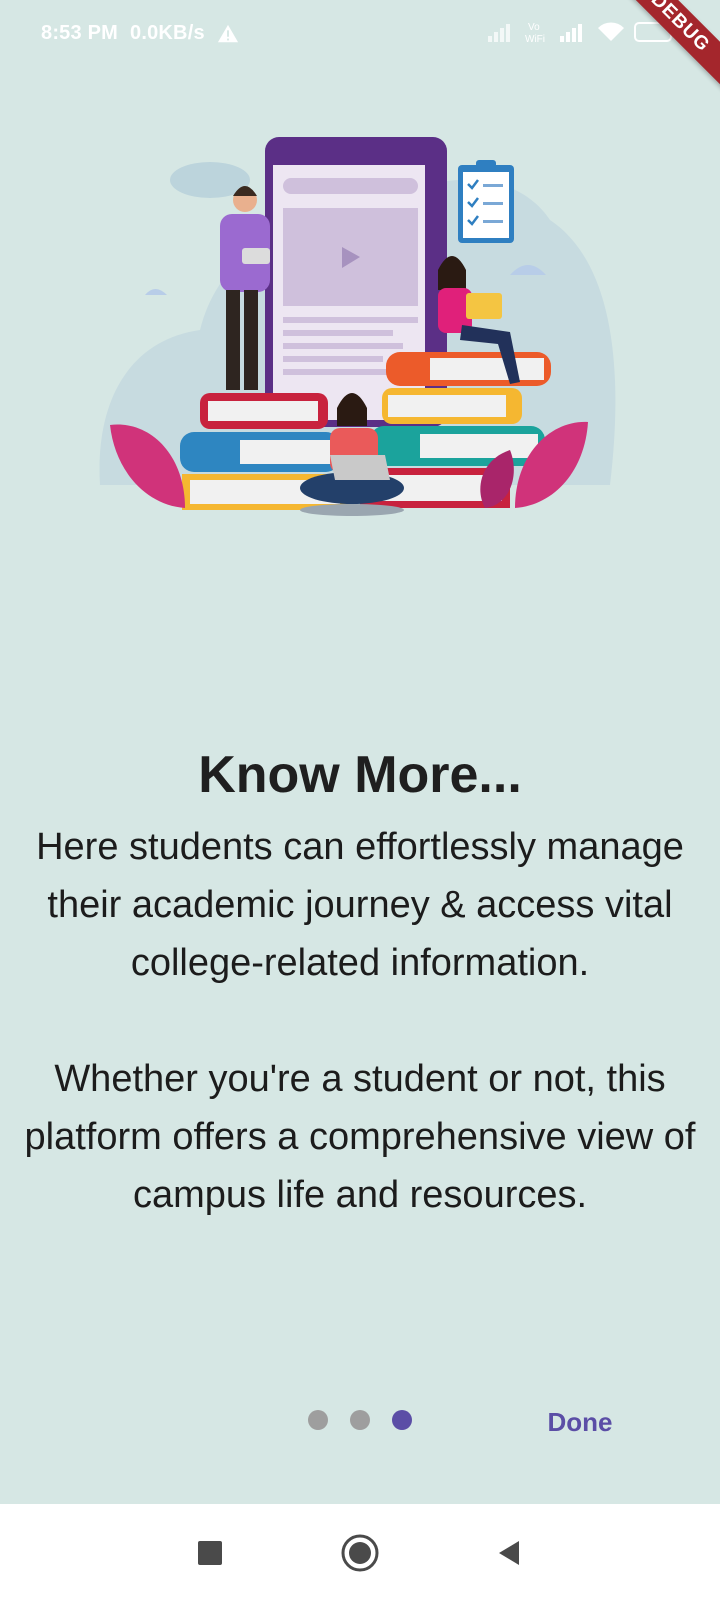 Image resolution: width=720 pixels, height=1600 pixels. I want to click on status-net-speed: 0.0KB/s, so click(167, 33).